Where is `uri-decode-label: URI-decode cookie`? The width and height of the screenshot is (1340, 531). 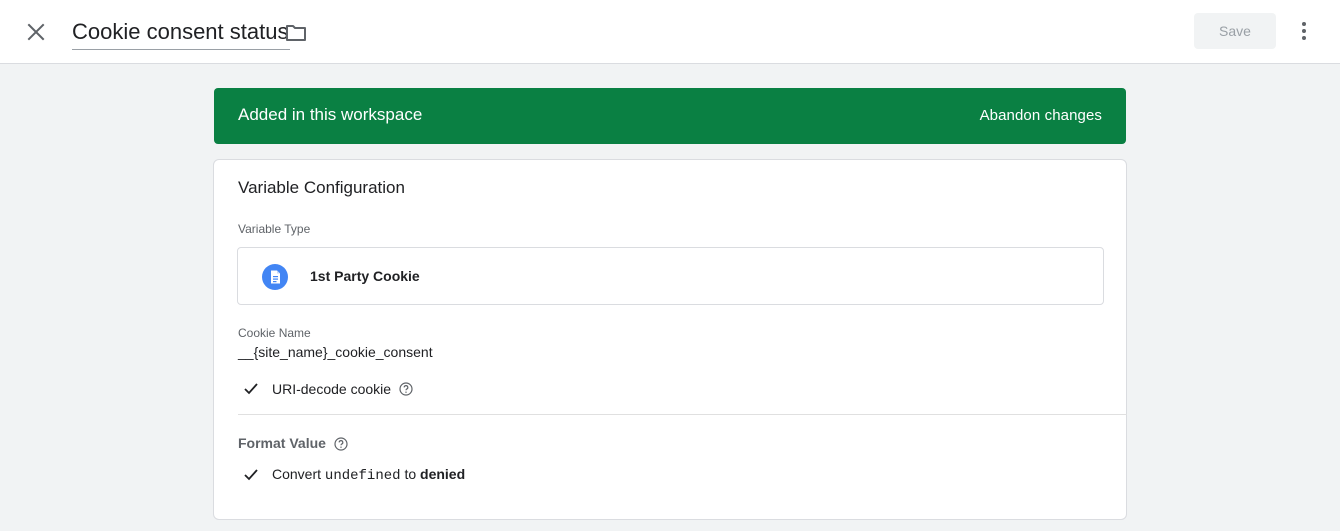 uri-decode-label: URI-decode cookie is located at coordinates (332, 388).